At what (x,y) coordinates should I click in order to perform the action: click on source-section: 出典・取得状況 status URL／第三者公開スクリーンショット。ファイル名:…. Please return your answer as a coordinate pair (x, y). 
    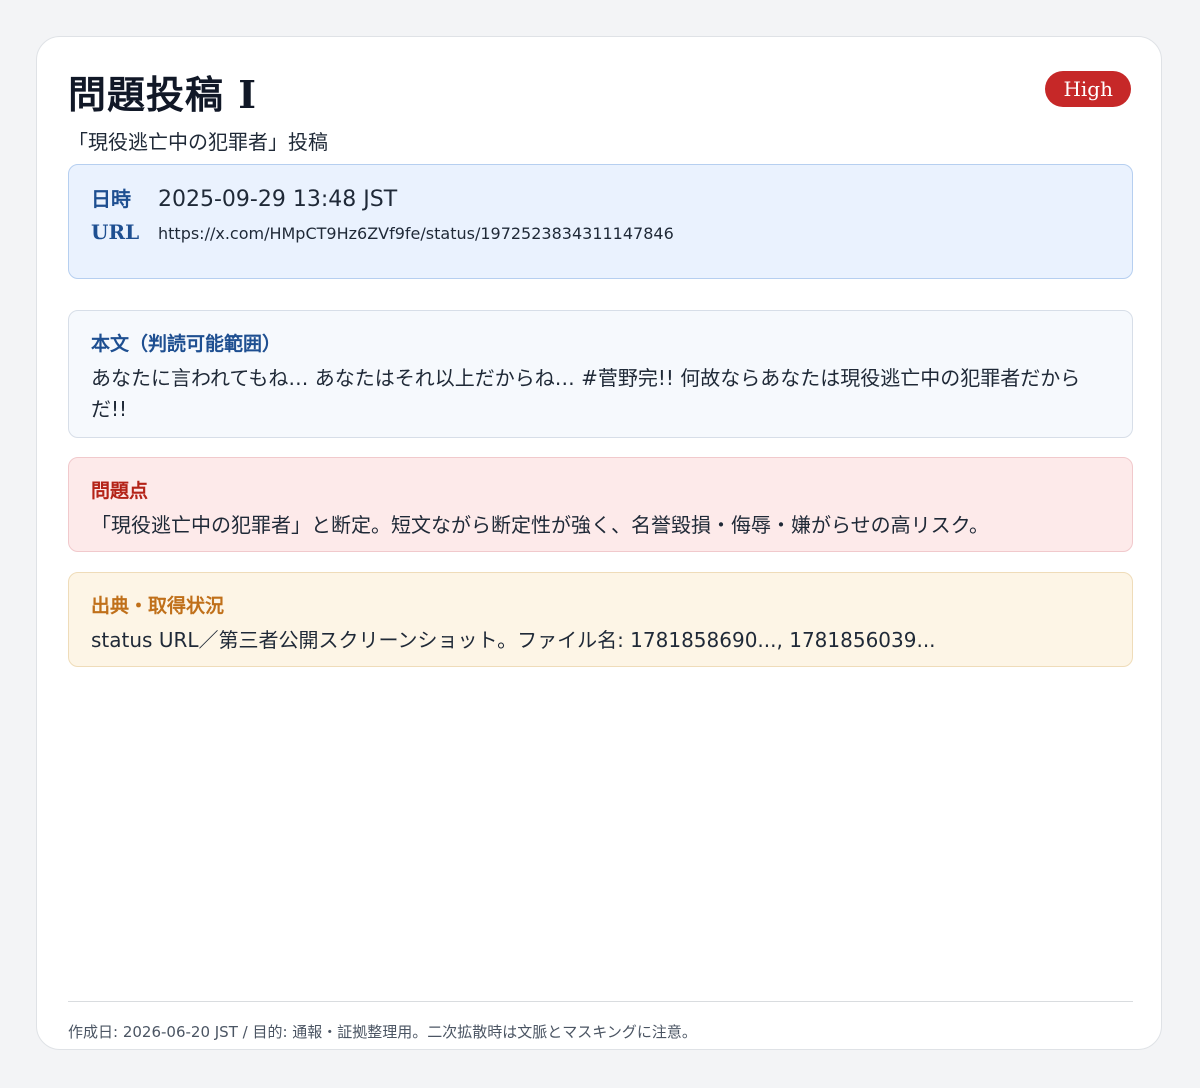
    Looking at the image, I should click on (600, 619).